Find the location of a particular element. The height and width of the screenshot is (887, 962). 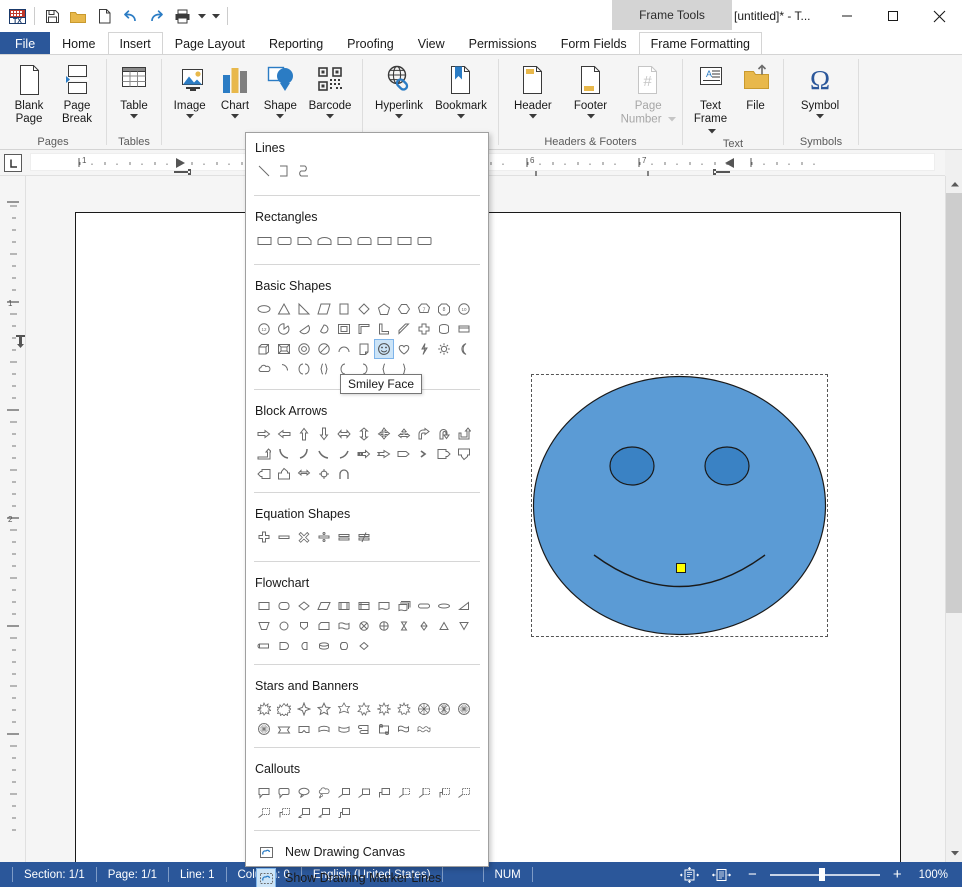

flowchart-predefined-process-icon is located at coordinates (344, 606).